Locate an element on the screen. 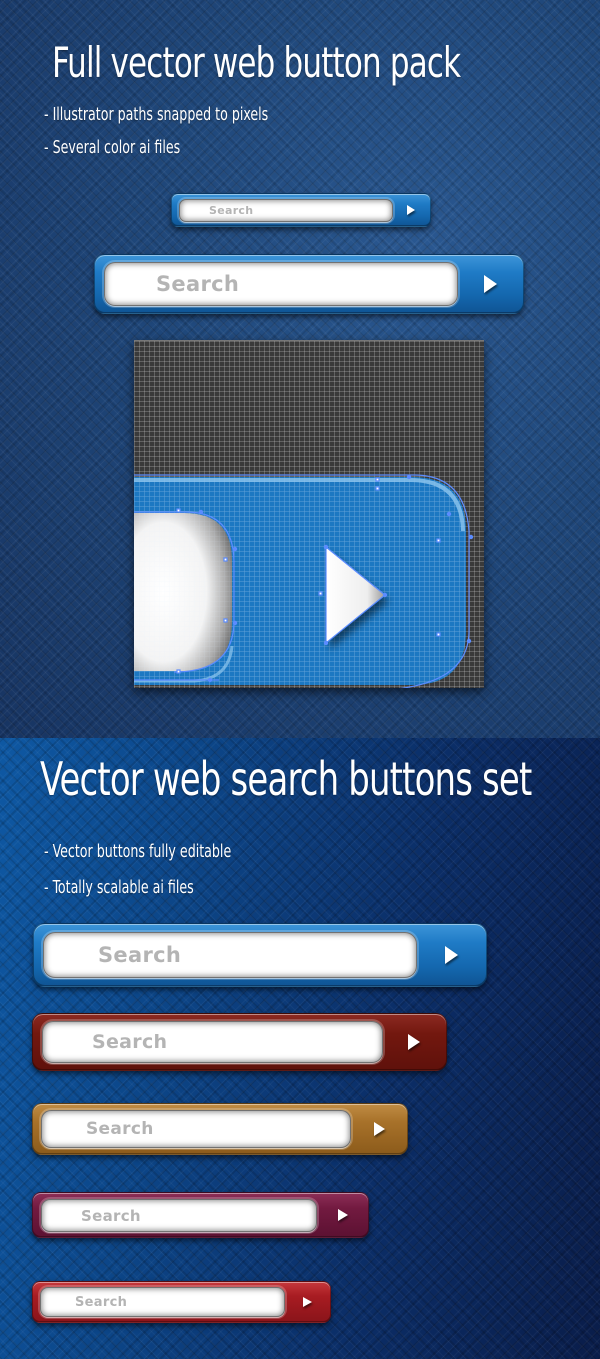 The width and height of the screenshot is (600, 1359). search-bar-small-blue: Search is located at coordinates (301, 210).